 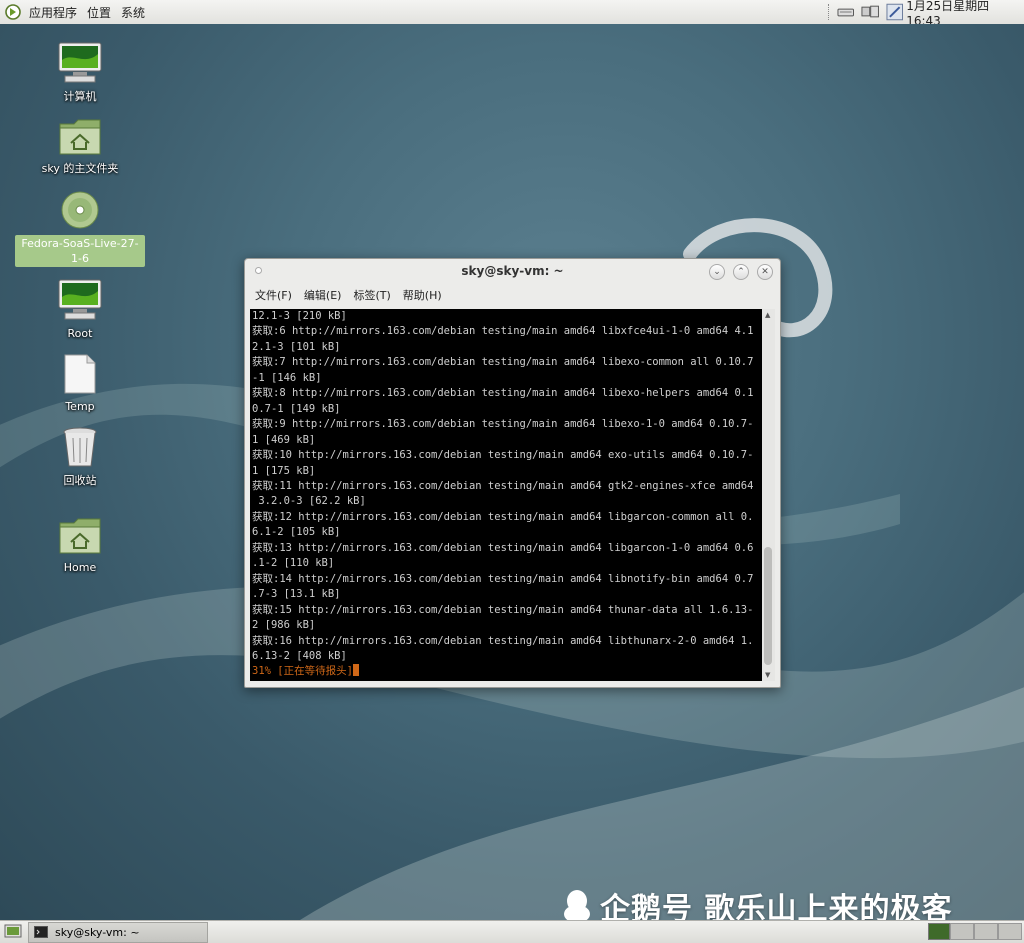 I want to click on desktop-icon-label: Home, so click(x=80, y=567).